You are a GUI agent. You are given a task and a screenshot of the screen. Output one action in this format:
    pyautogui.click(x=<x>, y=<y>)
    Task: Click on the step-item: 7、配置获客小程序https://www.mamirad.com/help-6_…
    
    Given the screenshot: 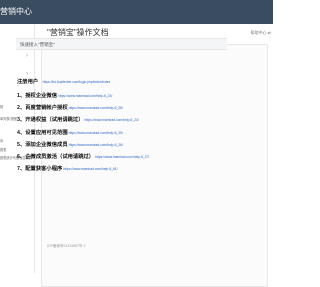 What is the action you would take?
    pyautogui.click(x=67, y=166)
    